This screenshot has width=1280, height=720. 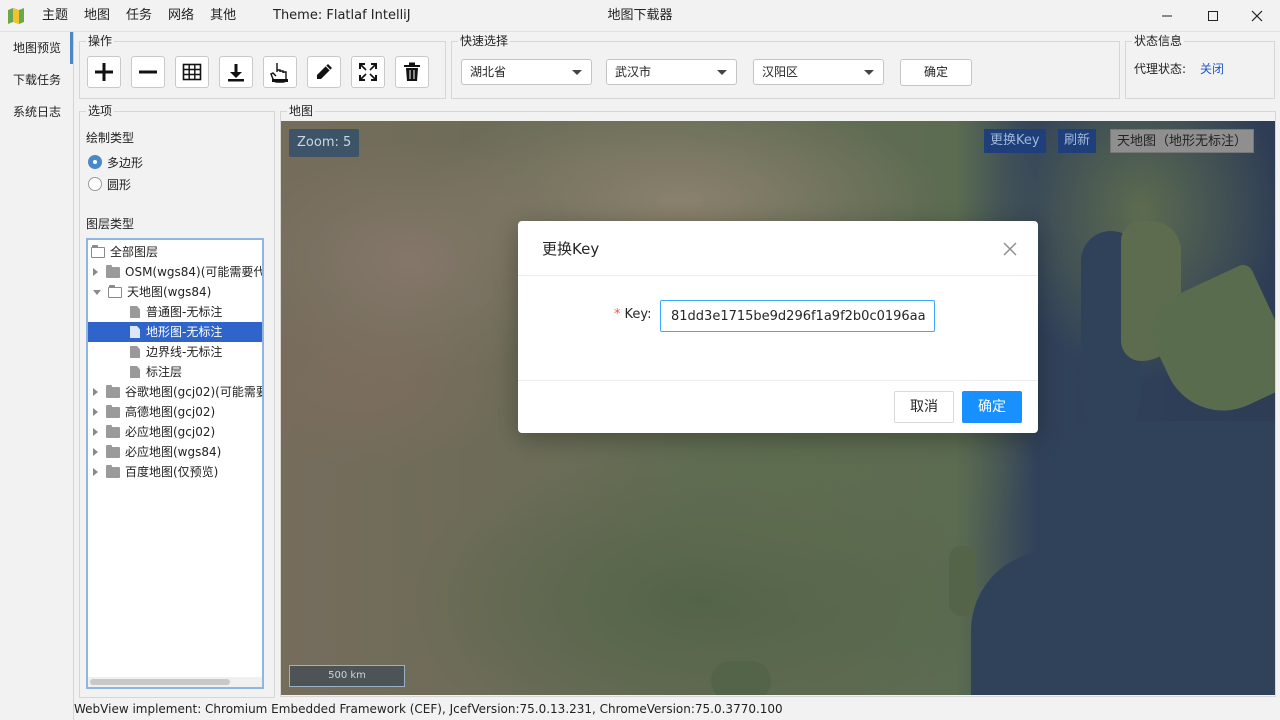 I want to click on status-info-title: 状态信息, so click(x=1158, y=41).